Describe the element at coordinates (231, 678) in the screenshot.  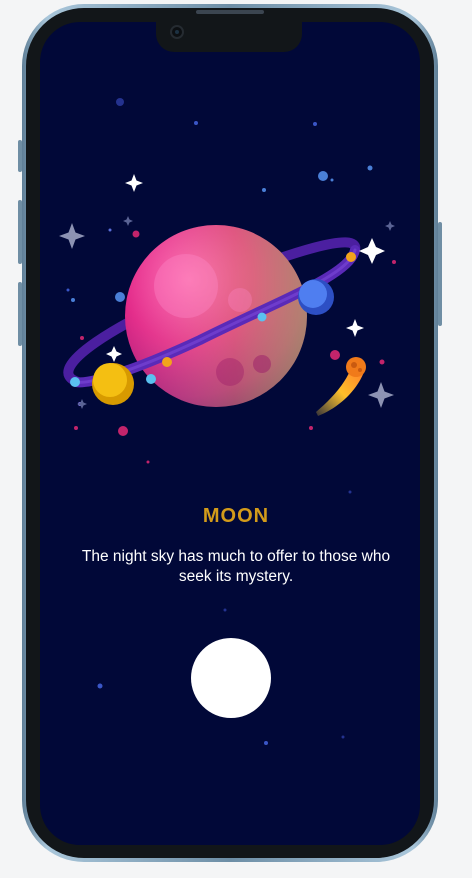
I see `action-button` at that location.